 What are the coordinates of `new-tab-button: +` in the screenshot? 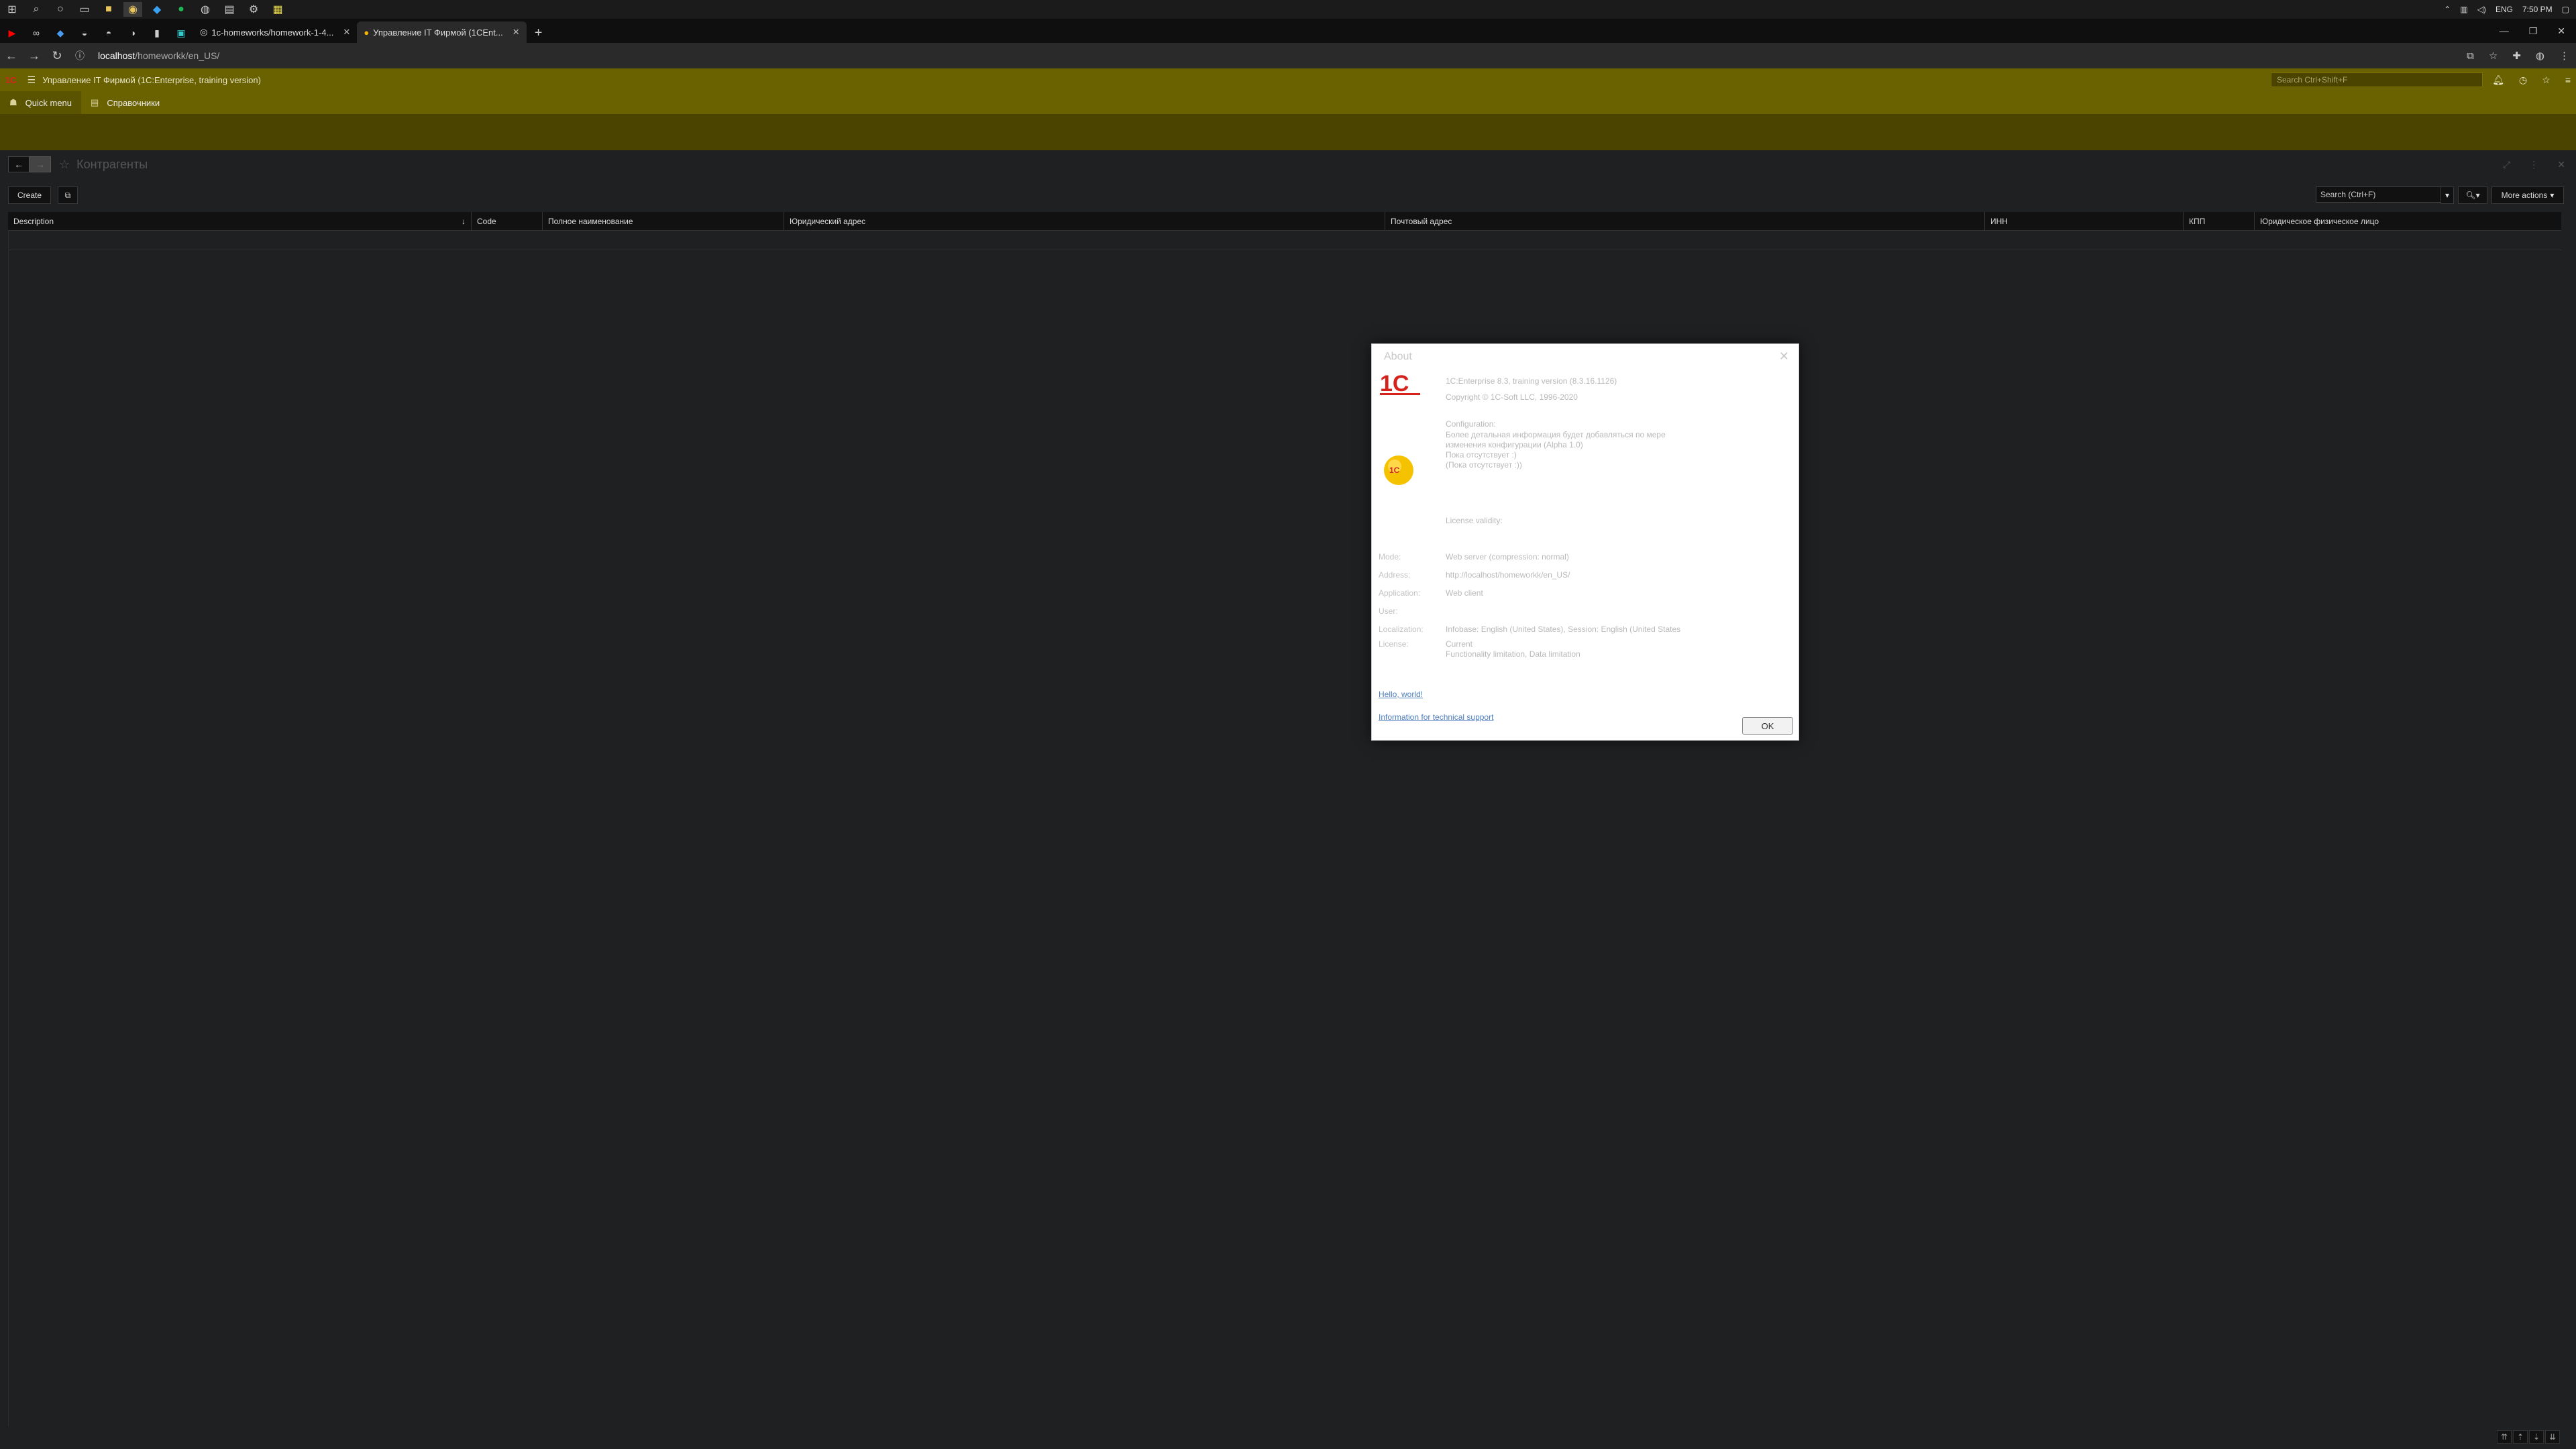 It's located at (539, 33).